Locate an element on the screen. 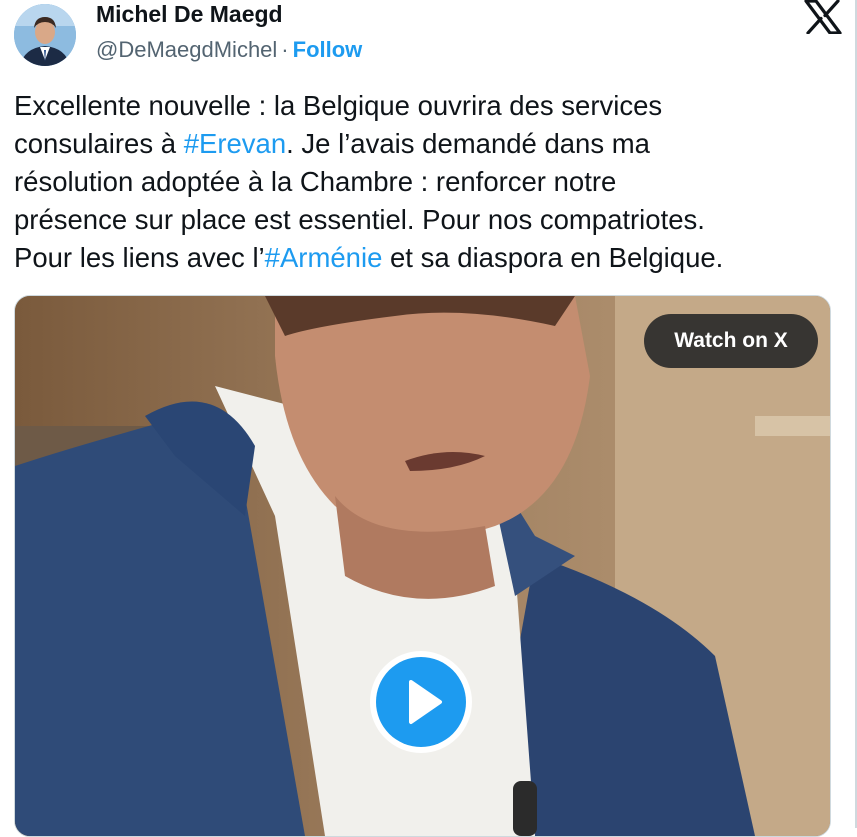 Image resolution: width=857 pixels, height=837 pixels. tweet-header: Michel De Maegd @DeMaegdMichel · Follow is located at coordinates (429, 38).